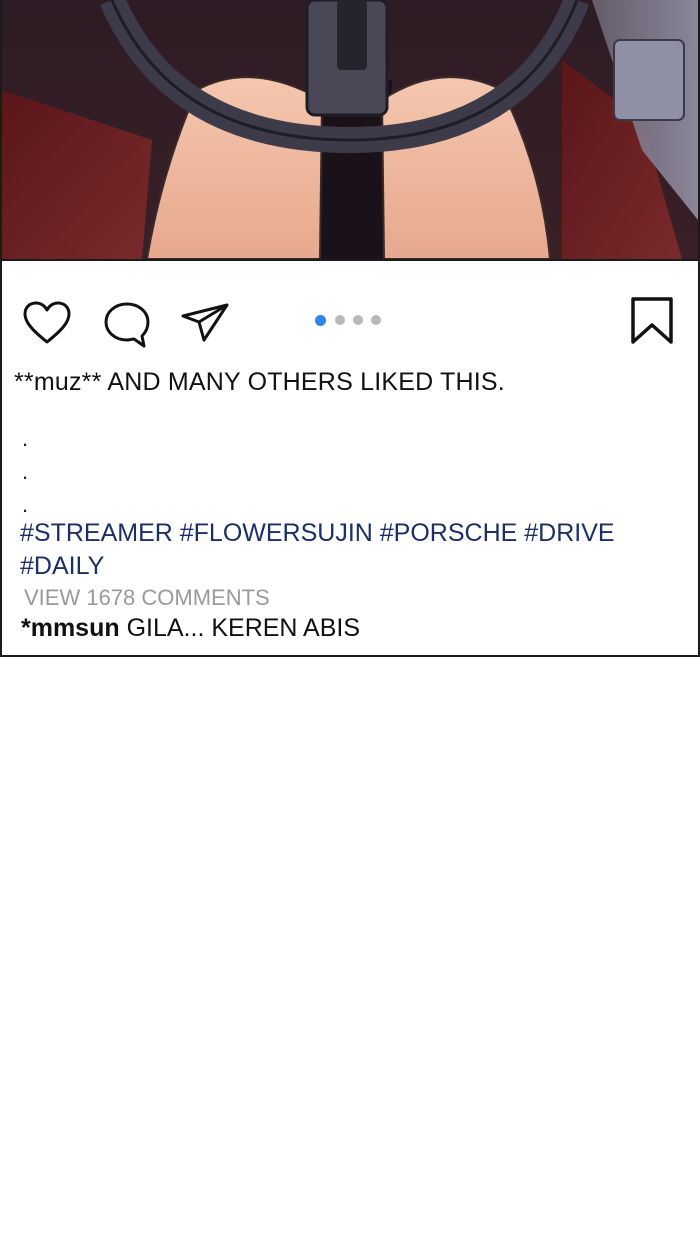 This screenshot has height=1240, width=700. Describe the element at coordinates (240, 628) in the screenshot. I see `comment-text: GILA... KEREN ABIS` at that location.